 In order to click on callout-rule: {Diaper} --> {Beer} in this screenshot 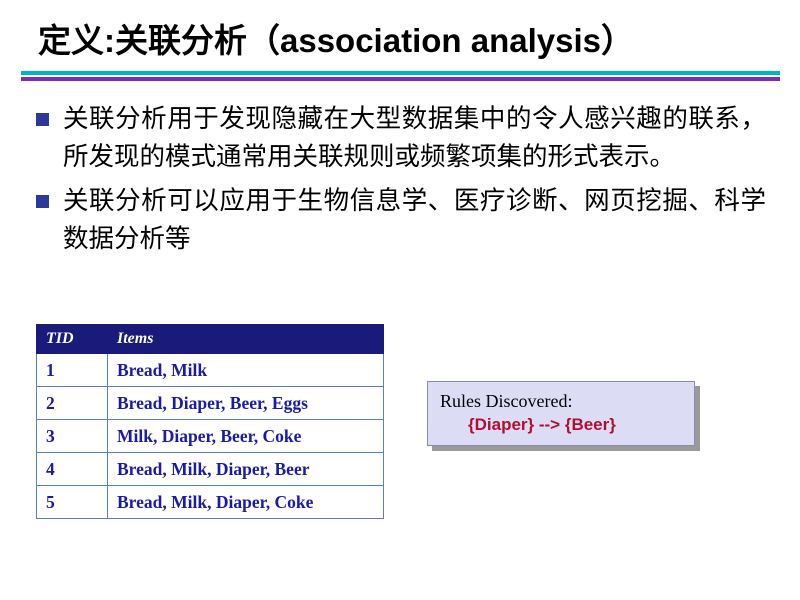, I will do `click(542, 424)`.